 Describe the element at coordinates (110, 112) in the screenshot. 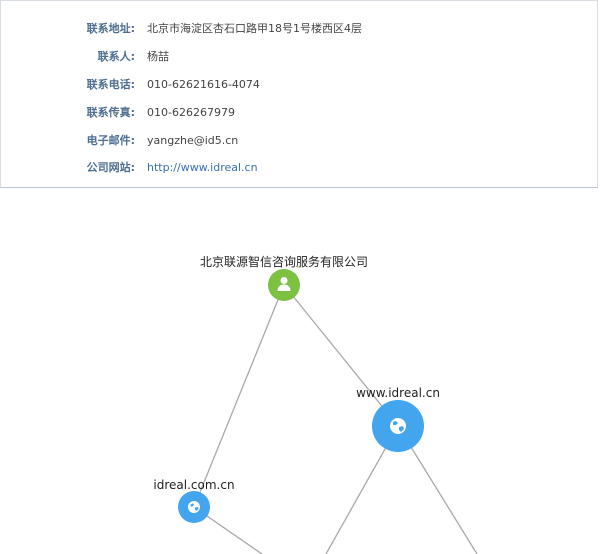

I see `fax-label: 联系传真:` at that location.